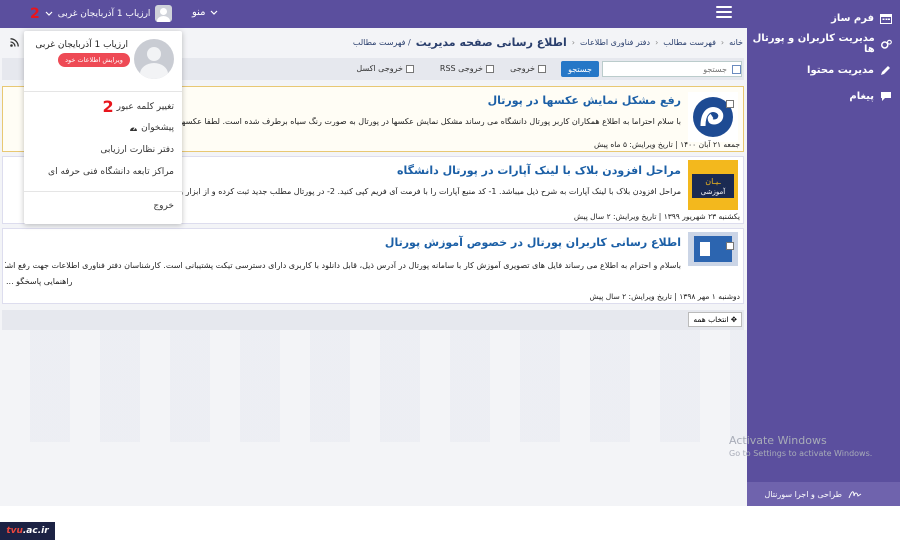 Image resolution: width=900 pixels, height=551 pixels. Describe the element at coordinates (852, 18) in the screenshot. I see `sidebar-item-label: فرم ساز` at that location.